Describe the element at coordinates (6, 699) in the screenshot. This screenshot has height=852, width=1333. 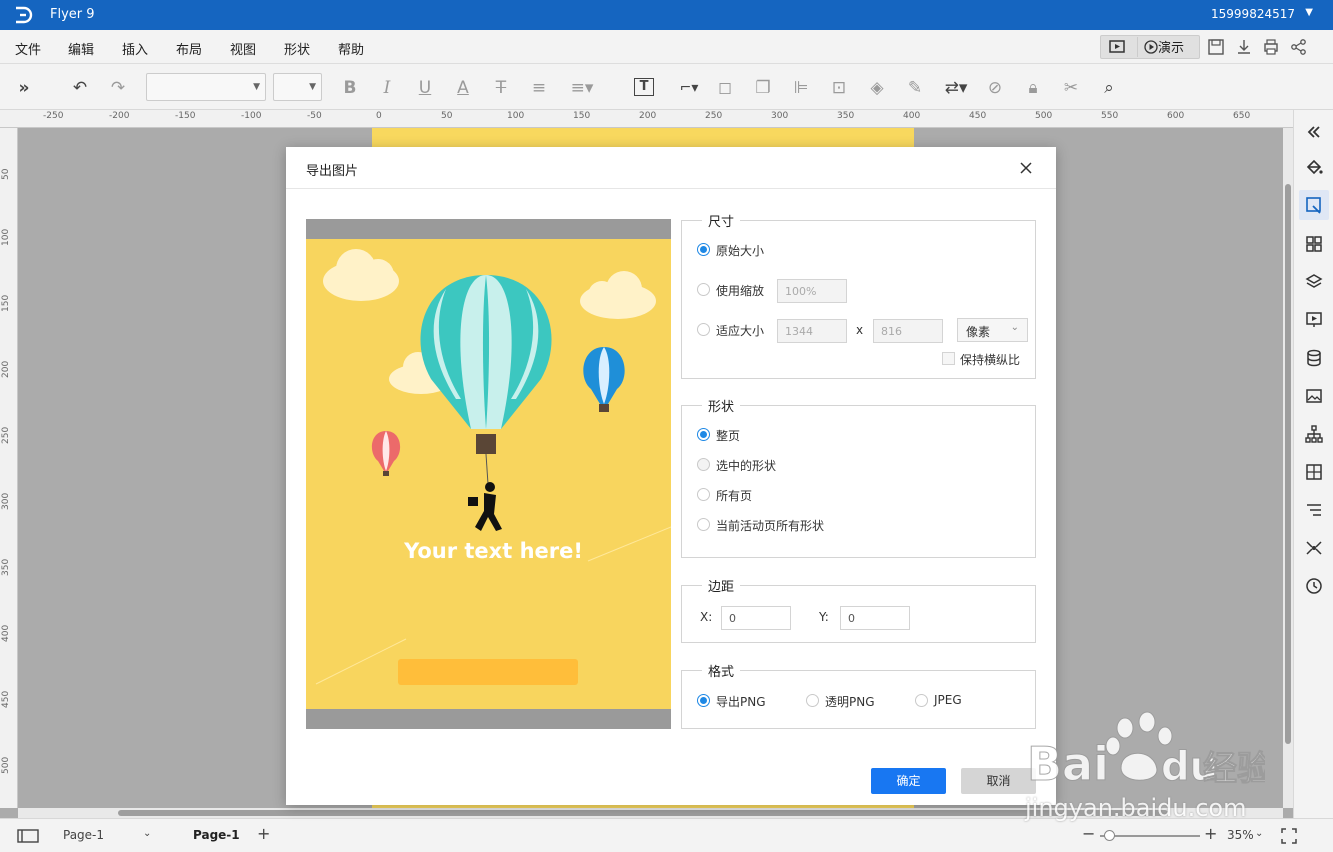
I see `ruler-tick-label: 450` at that location.